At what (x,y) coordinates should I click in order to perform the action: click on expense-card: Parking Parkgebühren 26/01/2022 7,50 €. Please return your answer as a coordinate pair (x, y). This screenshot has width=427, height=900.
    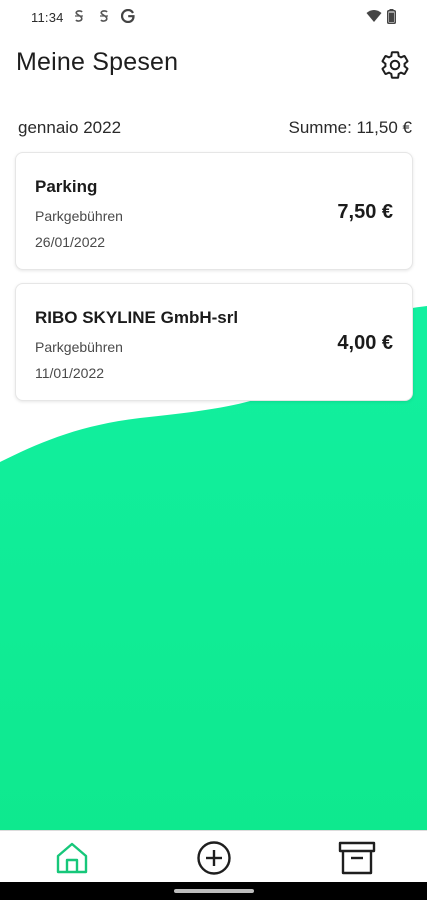
    Looking at the image, I should click on (214, 211).